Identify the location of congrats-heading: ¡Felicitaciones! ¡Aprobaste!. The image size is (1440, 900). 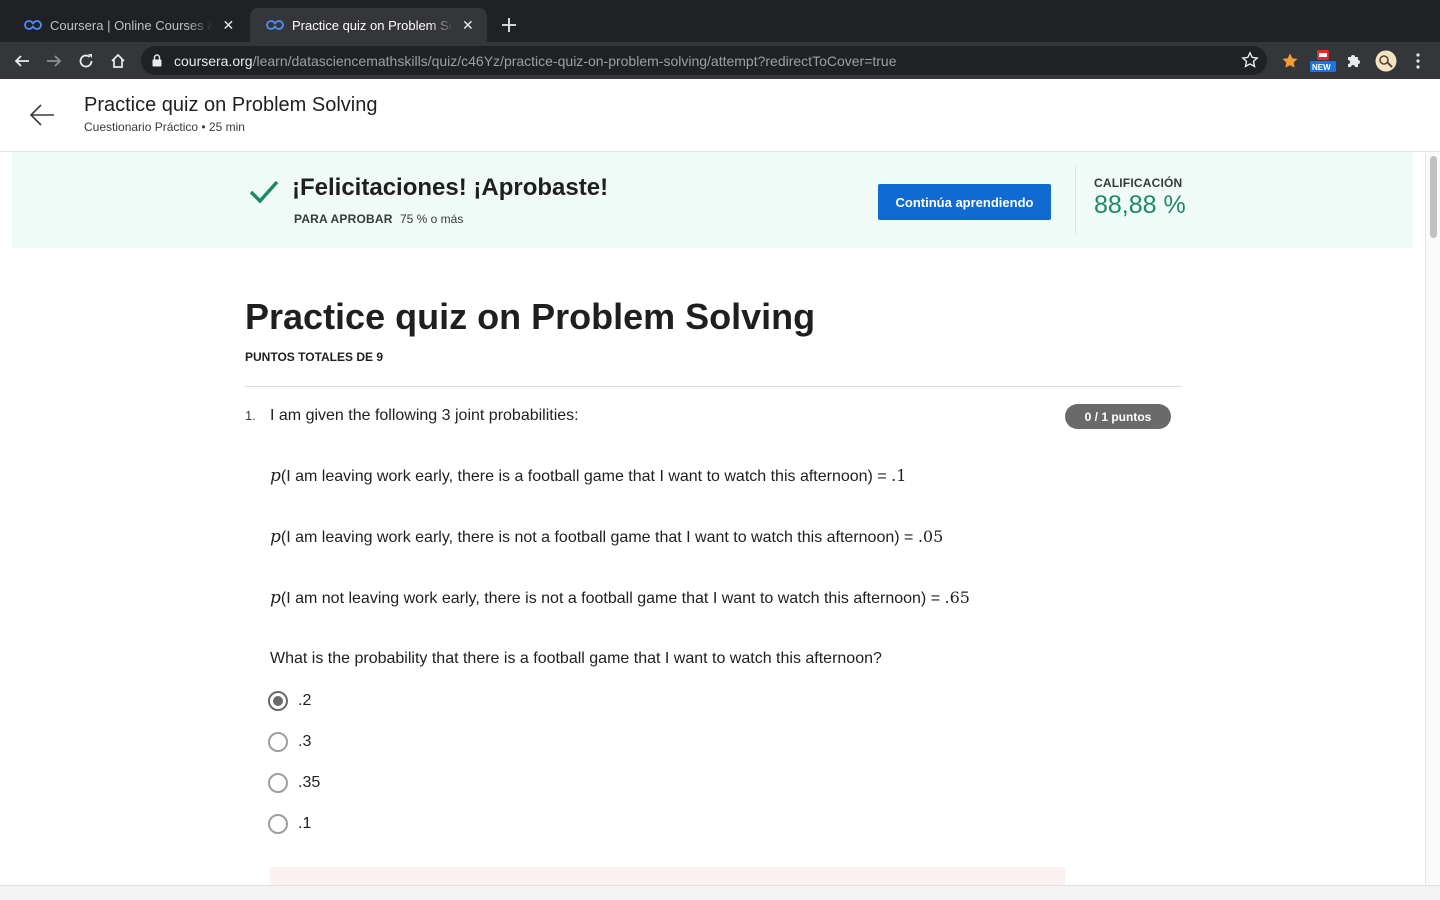
(450, 187).